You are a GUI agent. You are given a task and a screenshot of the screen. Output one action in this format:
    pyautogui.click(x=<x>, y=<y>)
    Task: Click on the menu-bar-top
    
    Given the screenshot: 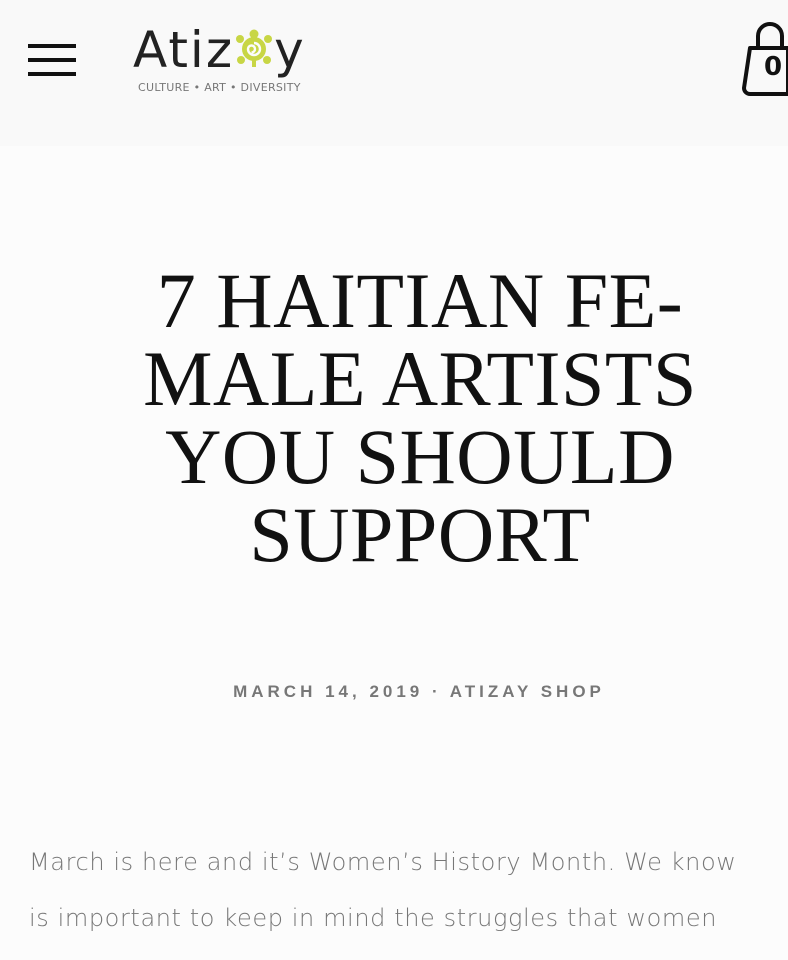 What is the action you would take?
    pyautogui.click(x=52, y=46)
    